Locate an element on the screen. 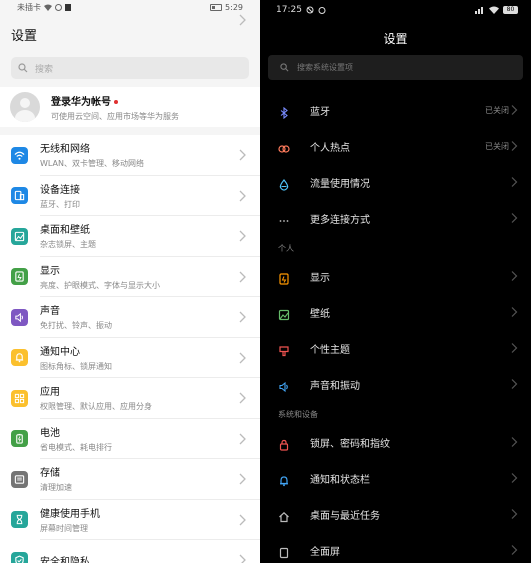  item-label: 无线和网络 is located at coordinates (65, 150).